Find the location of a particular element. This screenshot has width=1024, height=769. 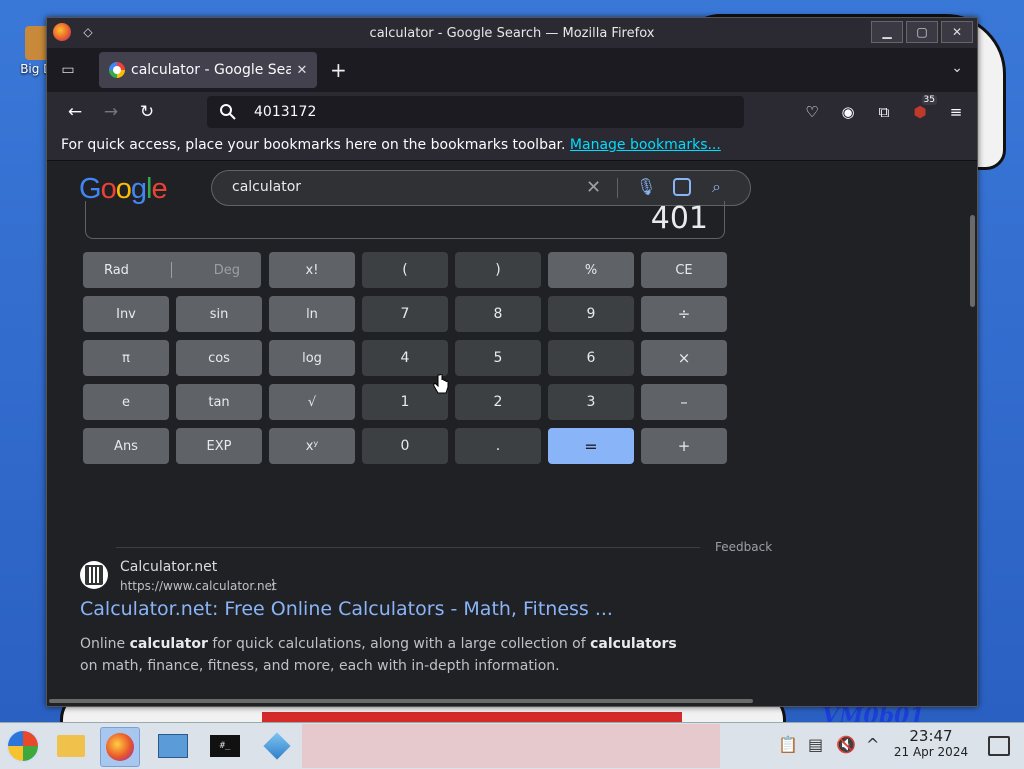

calc-key: sin is located at coordinates (219, 314).